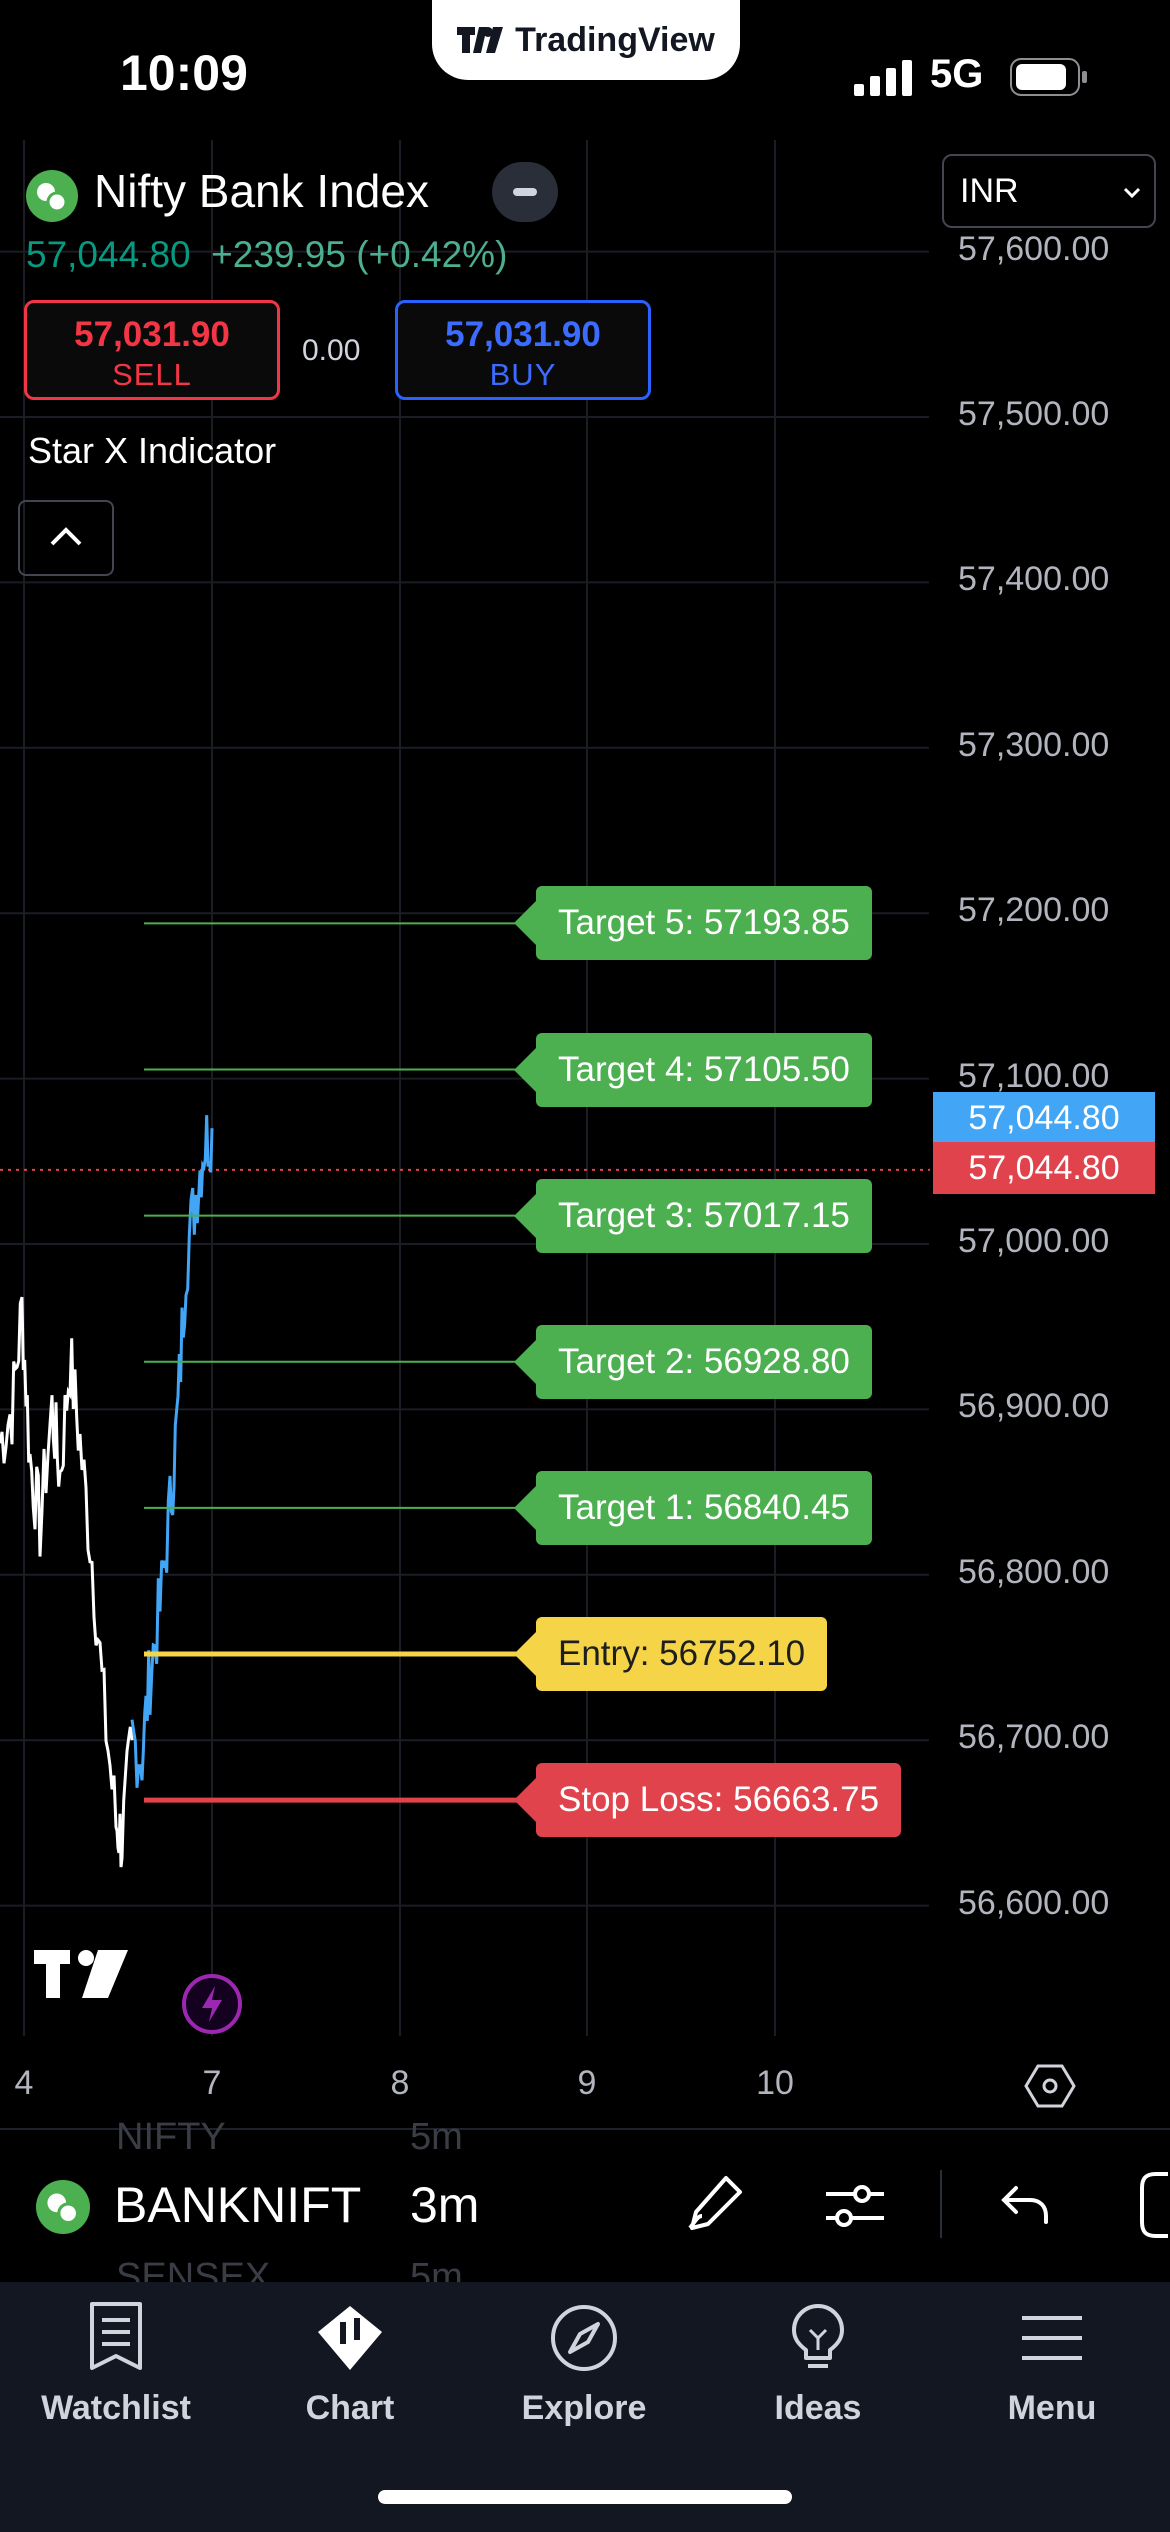  Describe the element at coordinates (359, 254) in the screenshot. I see `price-change: +239.95 (+0.42%)` at that location.